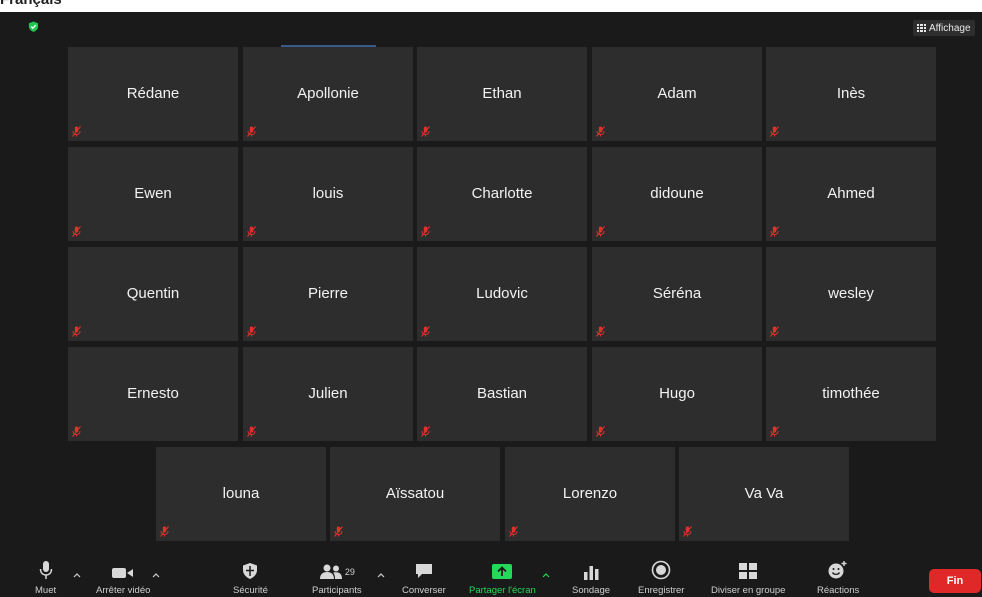 This screenshot has width=982, height=597. I want to click on participant-name: Apollonie, so click(328, 93).